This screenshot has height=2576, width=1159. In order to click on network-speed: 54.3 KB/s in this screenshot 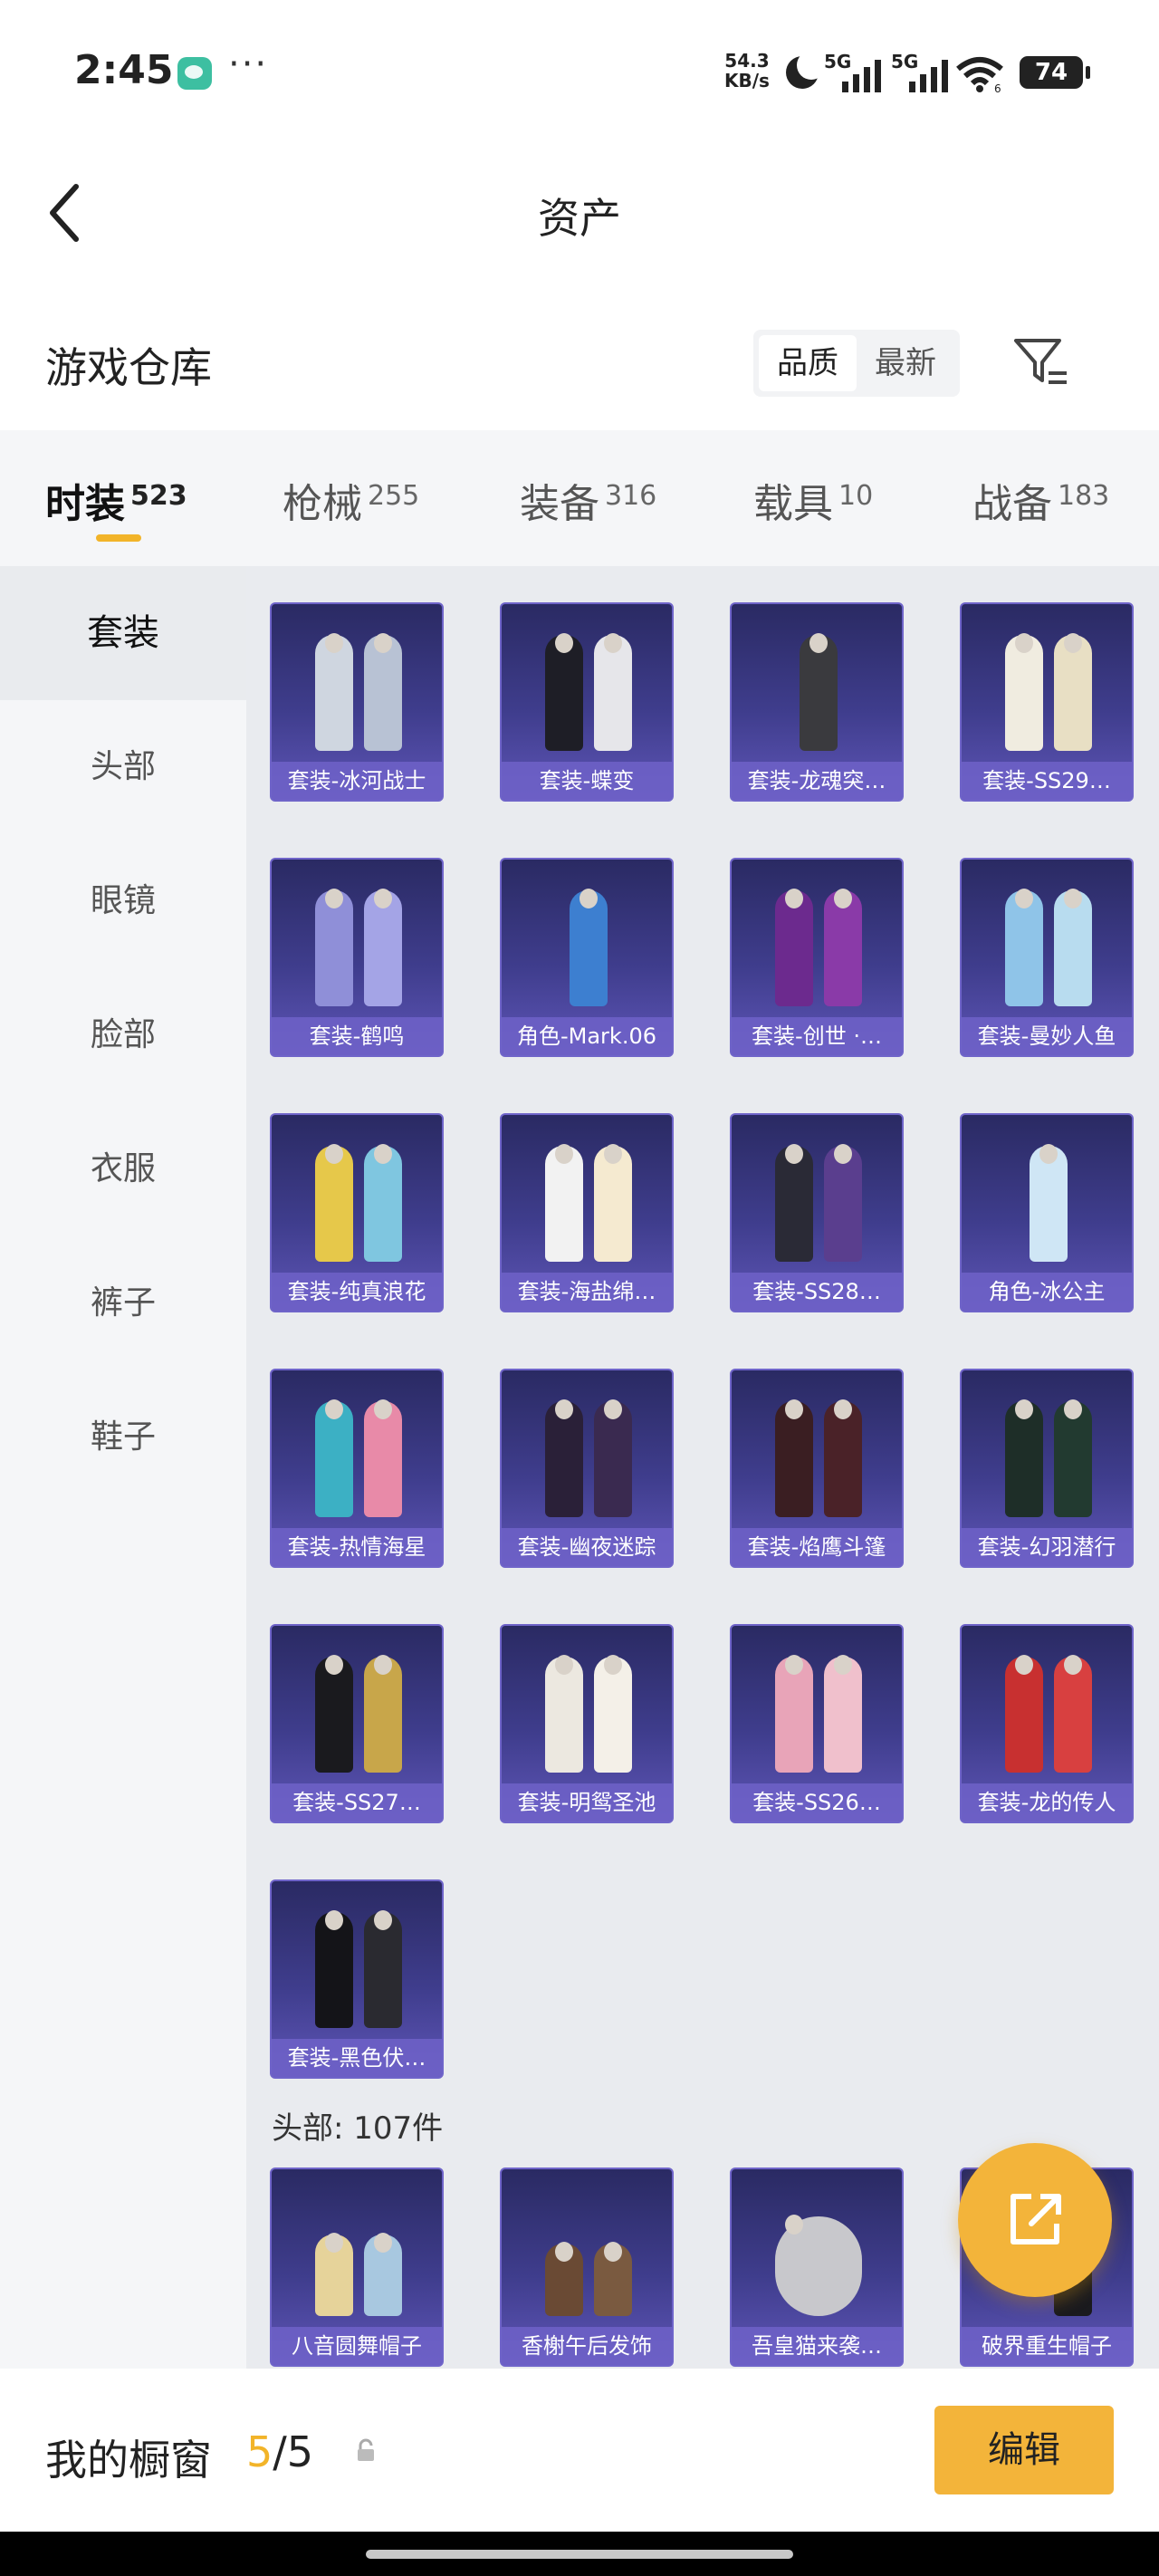, I will do `click(747, 71)`.